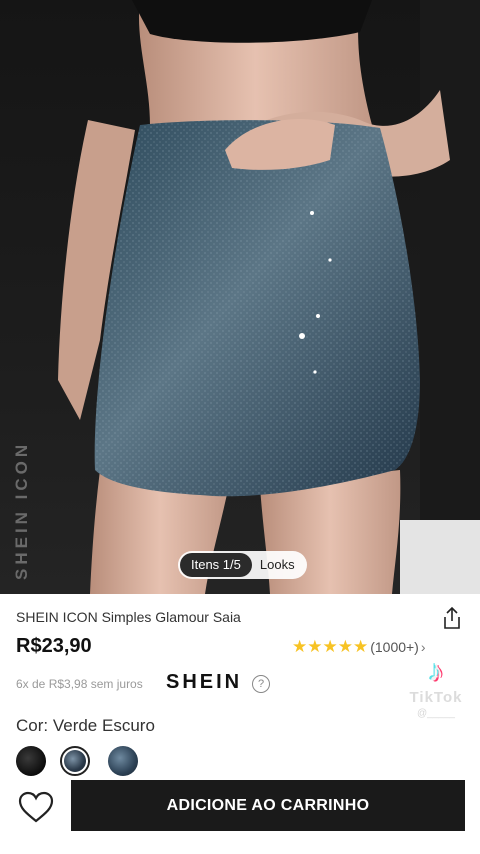 This screenshot has width=480, height=854. I want to click on rating: ★★★★★ (1000+) ›, so click(359, 647).